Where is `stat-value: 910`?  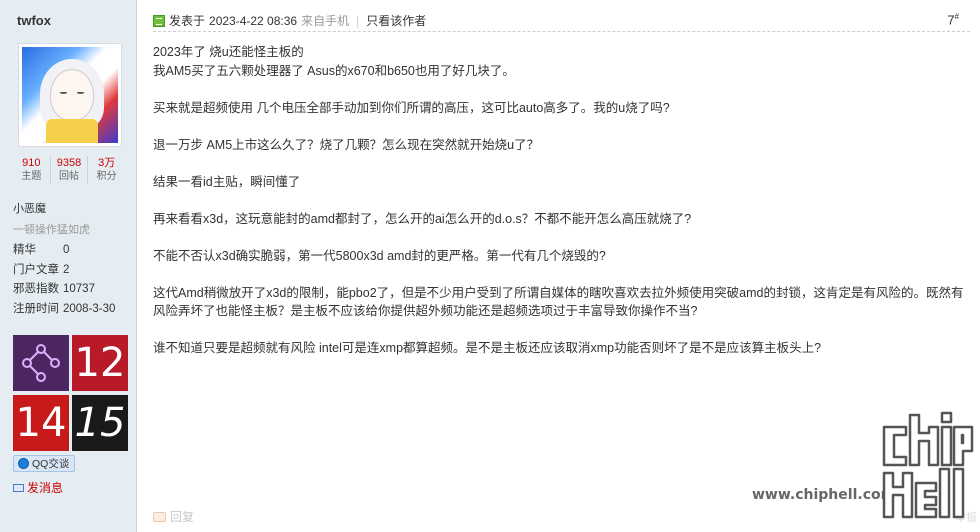 stat-value: 910 is located at coordinates (31, 163).